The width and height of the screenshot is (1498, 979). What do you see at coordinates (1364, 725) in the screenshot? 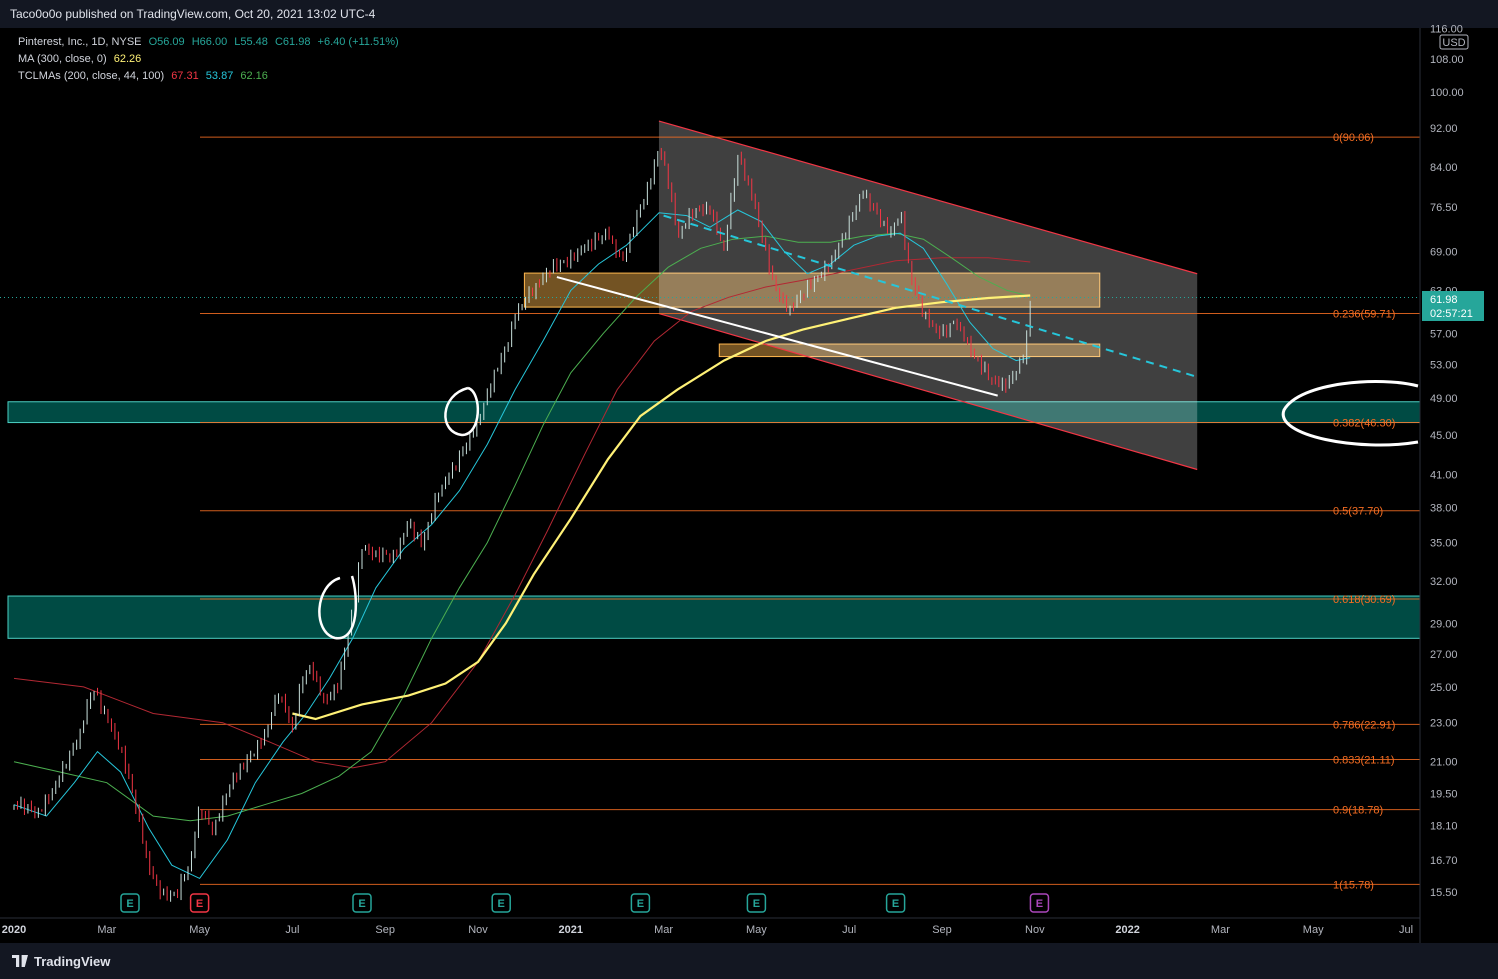
I see `fib-label-5: 0.786(22.91)` at bounding box center [1364, 725].